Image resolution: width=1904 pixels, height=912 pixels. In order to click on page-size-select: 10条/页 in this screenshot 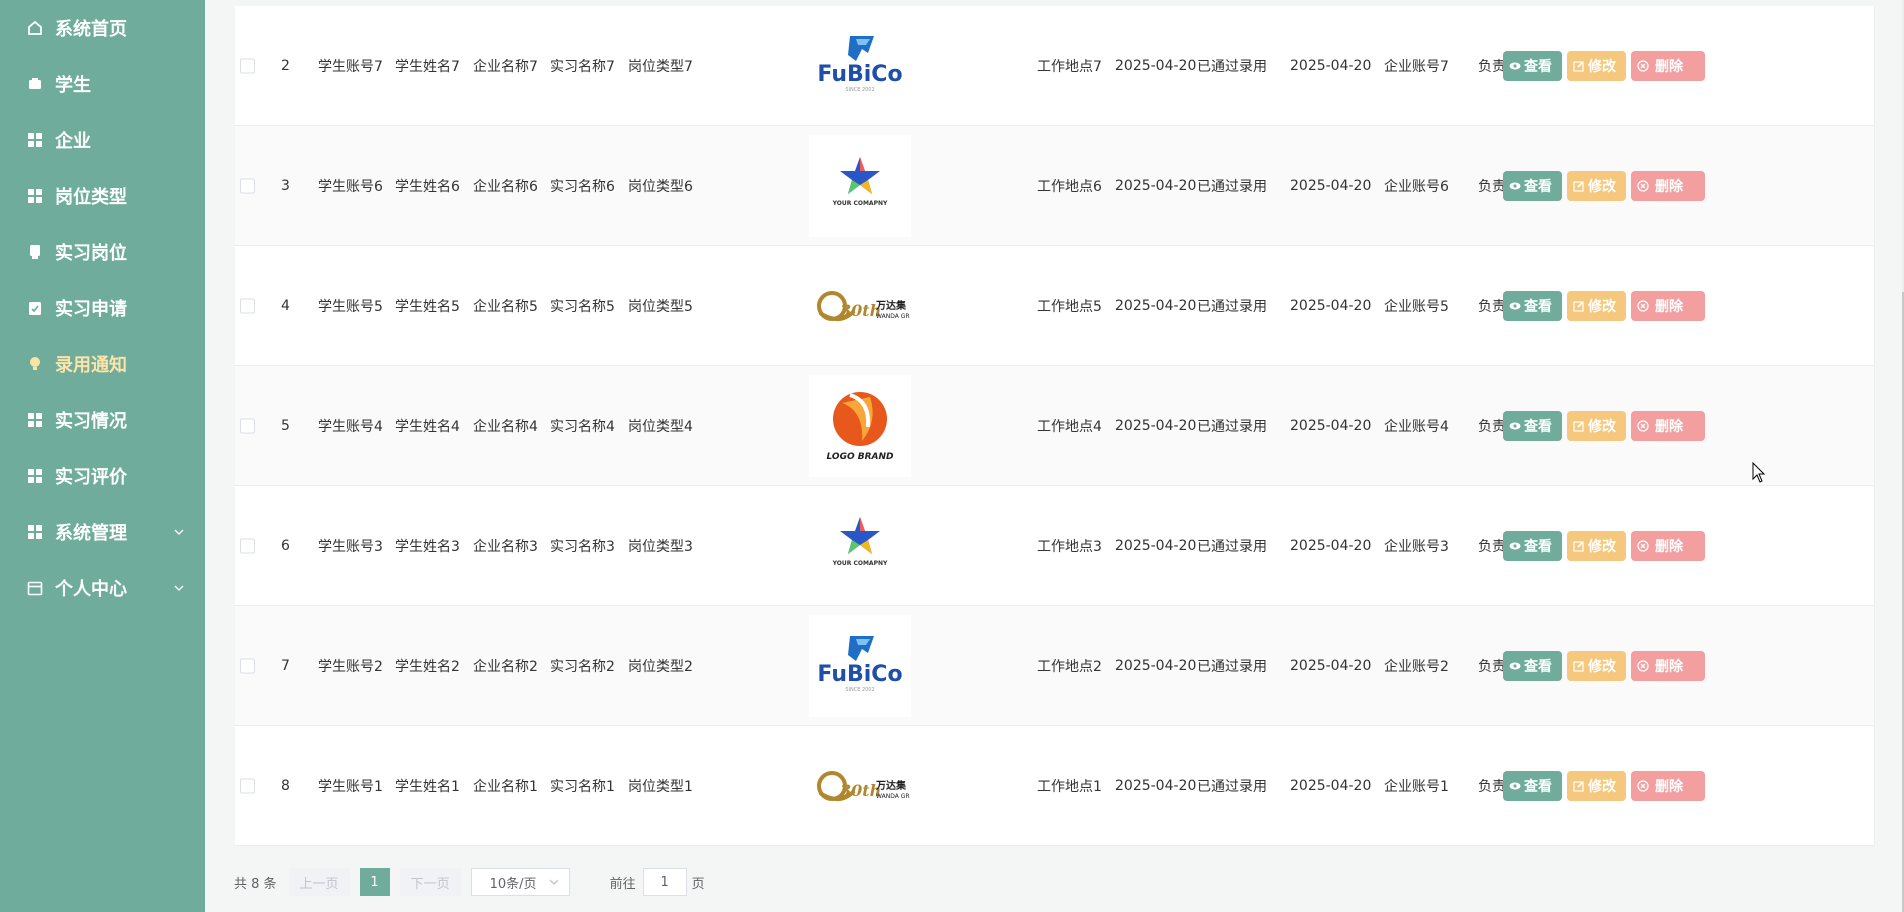, I will do `click(520, 882)`.